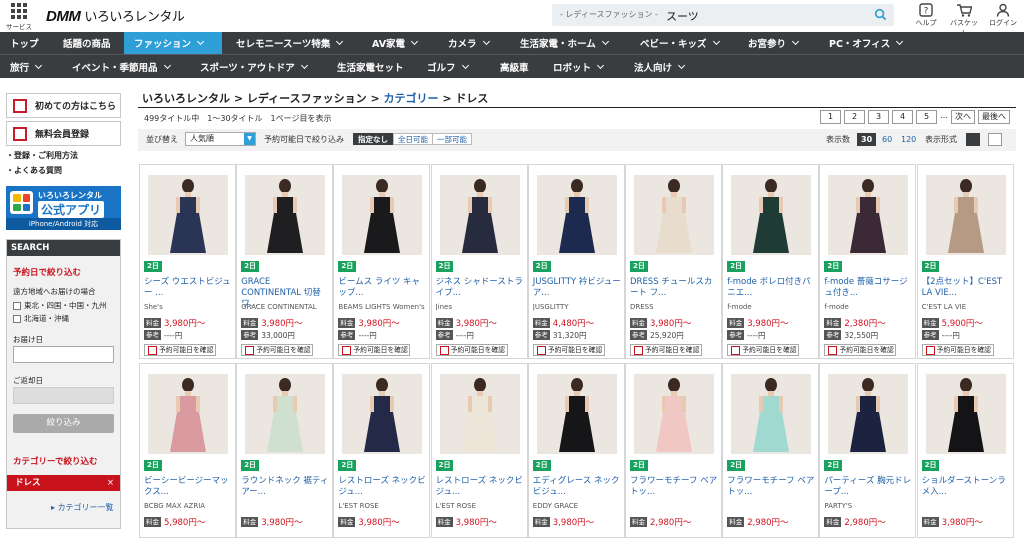  Describe the element at coordinates (110, 483) in the screenshot. I see `close-icon: ×` at that location.